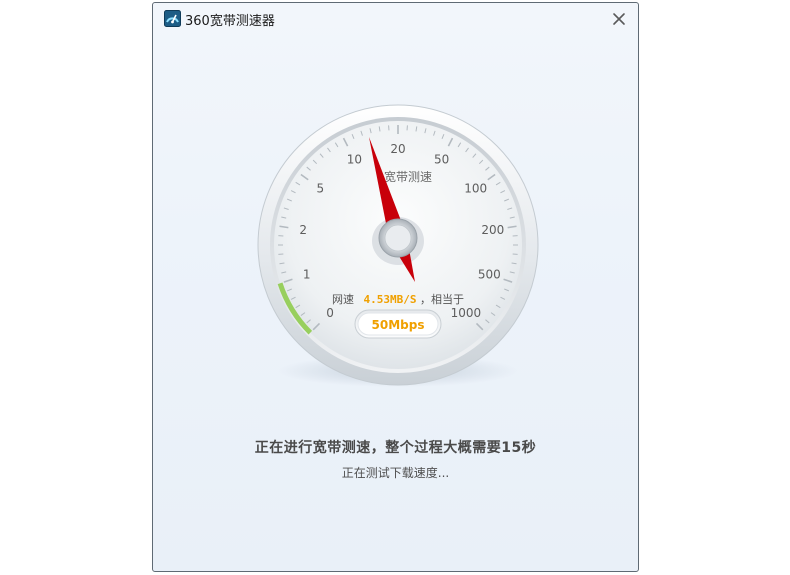 The height and width of the screenshot is (575, 790). Describe the element at coordinates (172, 18) in the screenshot. I see `speedometer-icon` at that location.